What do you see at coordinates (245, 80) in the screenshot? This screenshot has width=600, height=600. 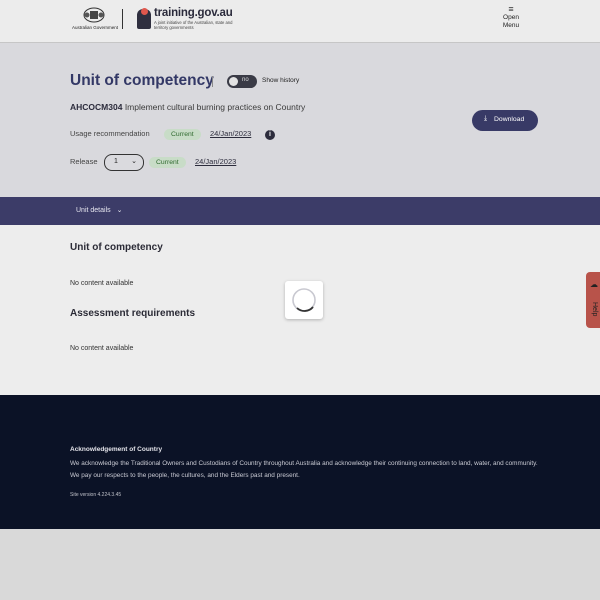 I see `toggle-state: no` at bounding box center [245, 80].